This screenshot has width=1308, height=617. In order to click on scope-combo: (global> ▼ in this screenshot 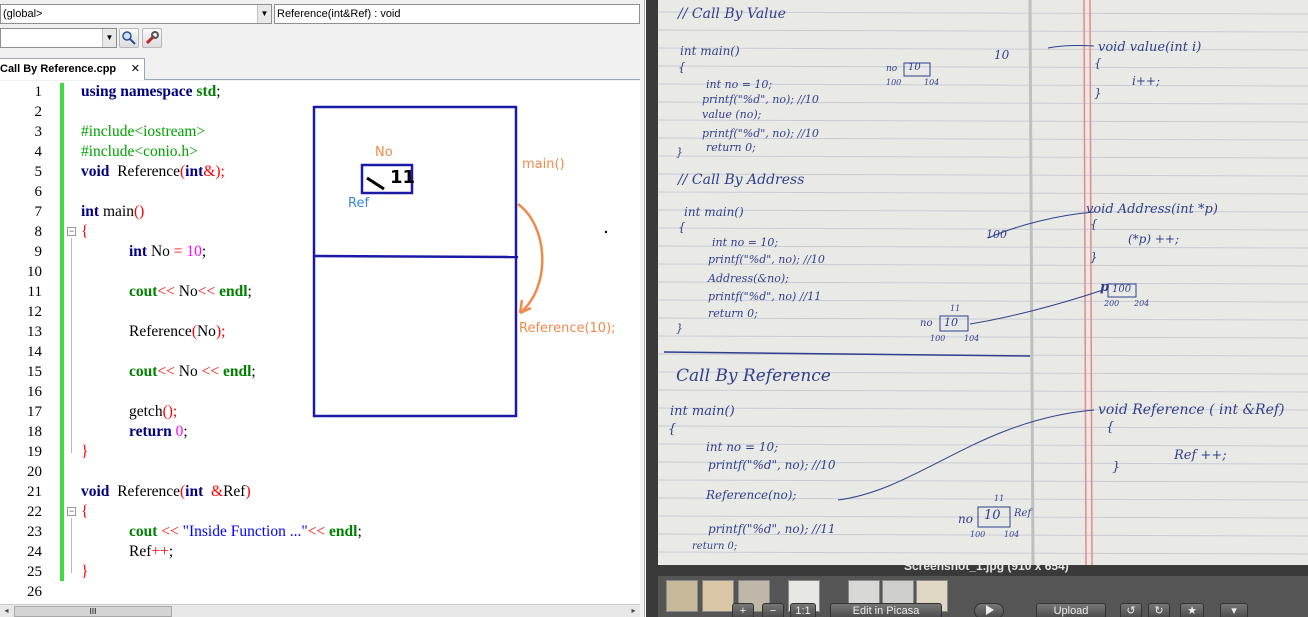, I will do `click(136, 14)`.